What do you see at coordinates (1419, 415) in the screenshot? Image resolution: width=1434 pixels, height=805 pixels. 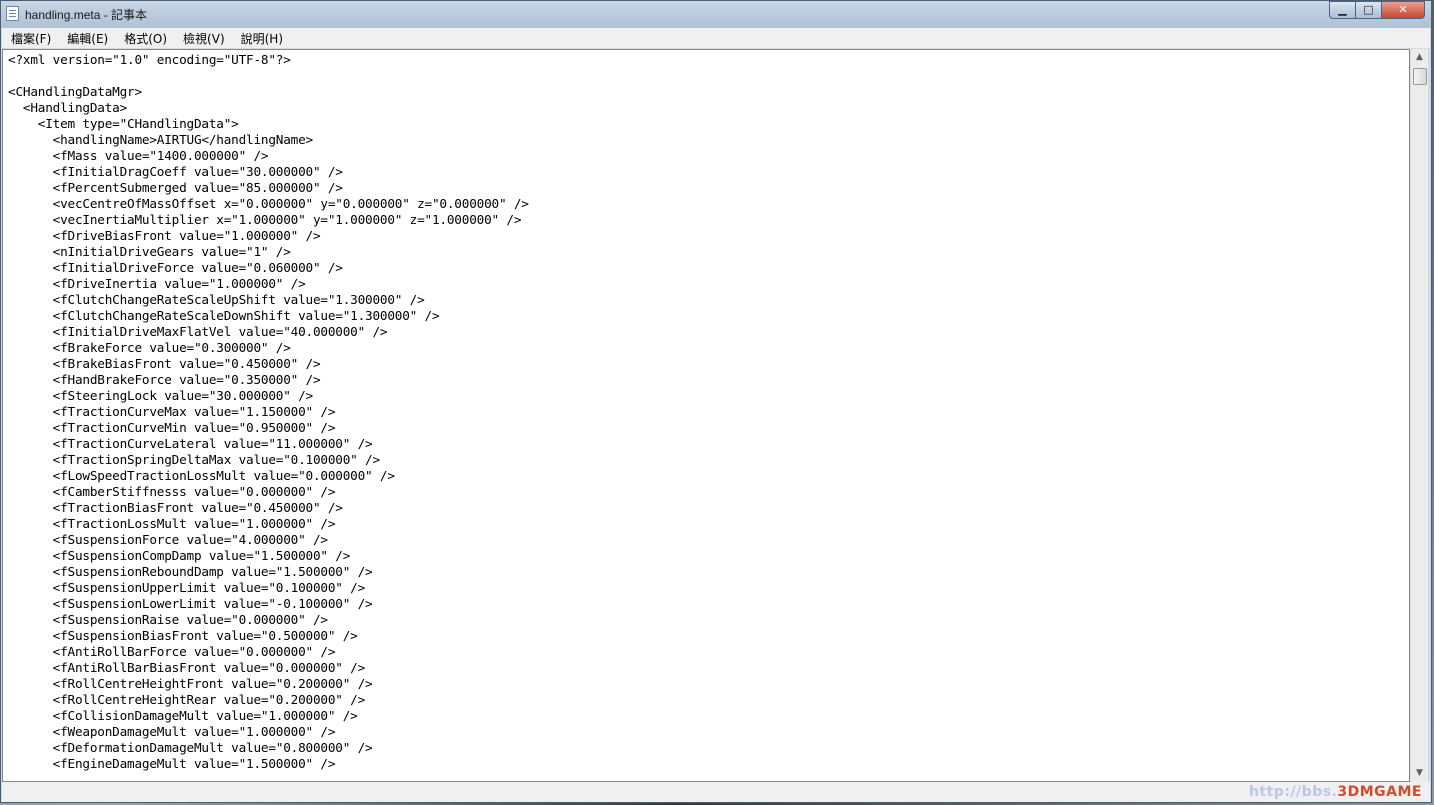 I see `vertical-scrollbar: ▲ ▼` at bounding box center [1419, 415].